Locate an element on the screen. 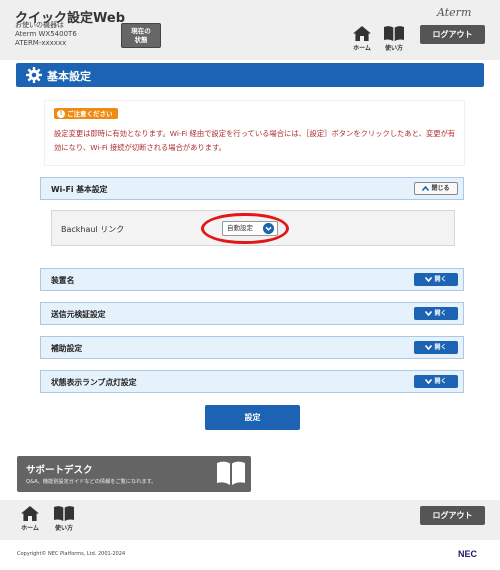 The height and width of the screenshot is (570, 500). section-assist: 補助設定 開く is located at coordinates (252, 347).